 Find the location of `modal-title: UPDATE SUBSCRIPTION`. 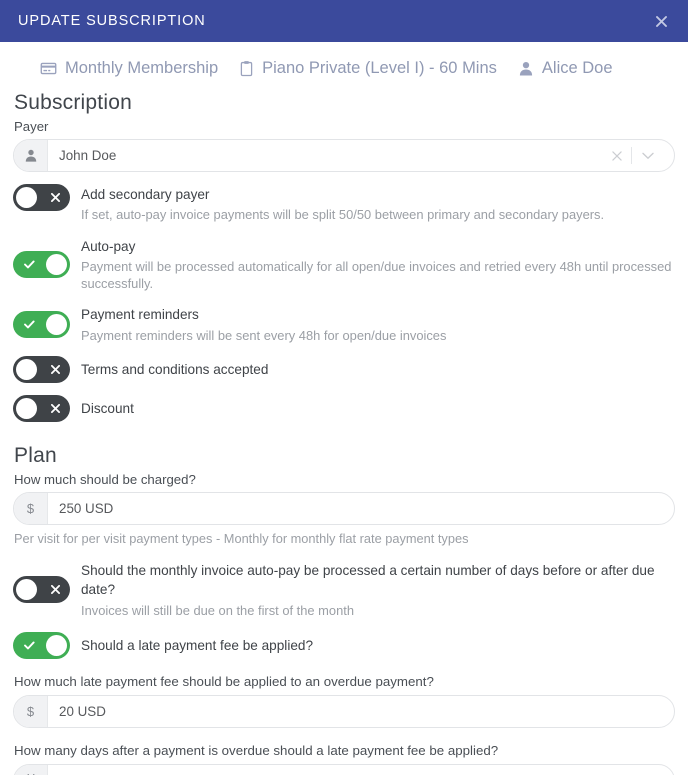

modal-title: UPDATE SUBSCRIPTION is located at coordinates (112, 21).